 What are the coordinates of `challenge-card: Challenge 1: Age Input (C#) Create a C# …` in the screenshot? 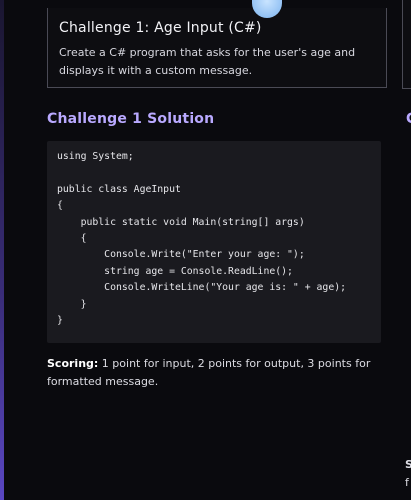 It's located at (217, 44).